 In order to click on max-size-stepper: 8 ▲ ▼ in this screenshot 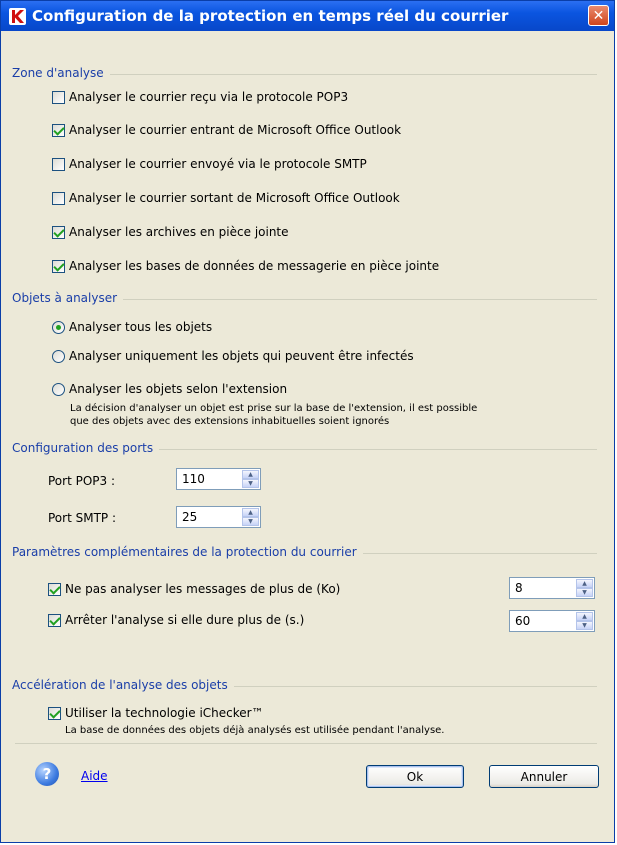, I will do `click(552, 588)`.